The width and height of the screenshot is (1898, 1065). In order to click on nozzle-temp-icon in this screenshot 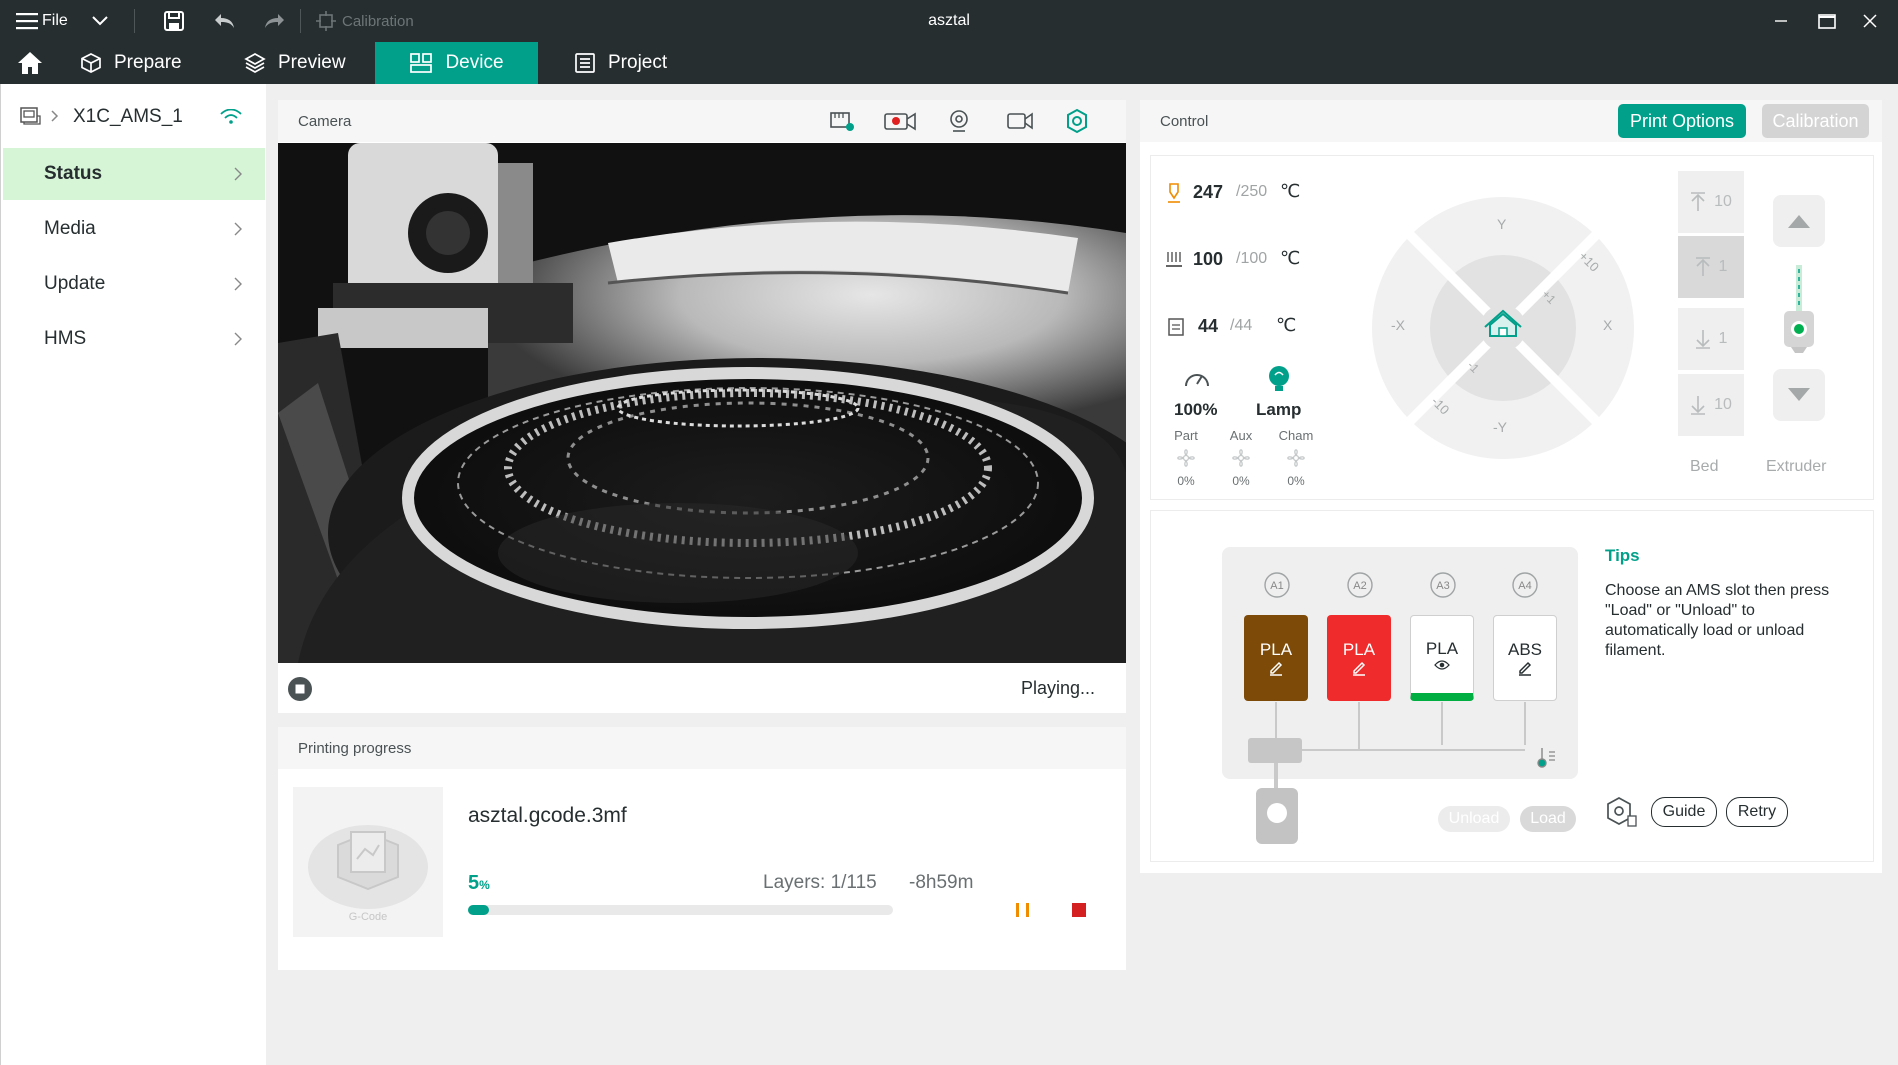, I will do `click(1174, 193)`.